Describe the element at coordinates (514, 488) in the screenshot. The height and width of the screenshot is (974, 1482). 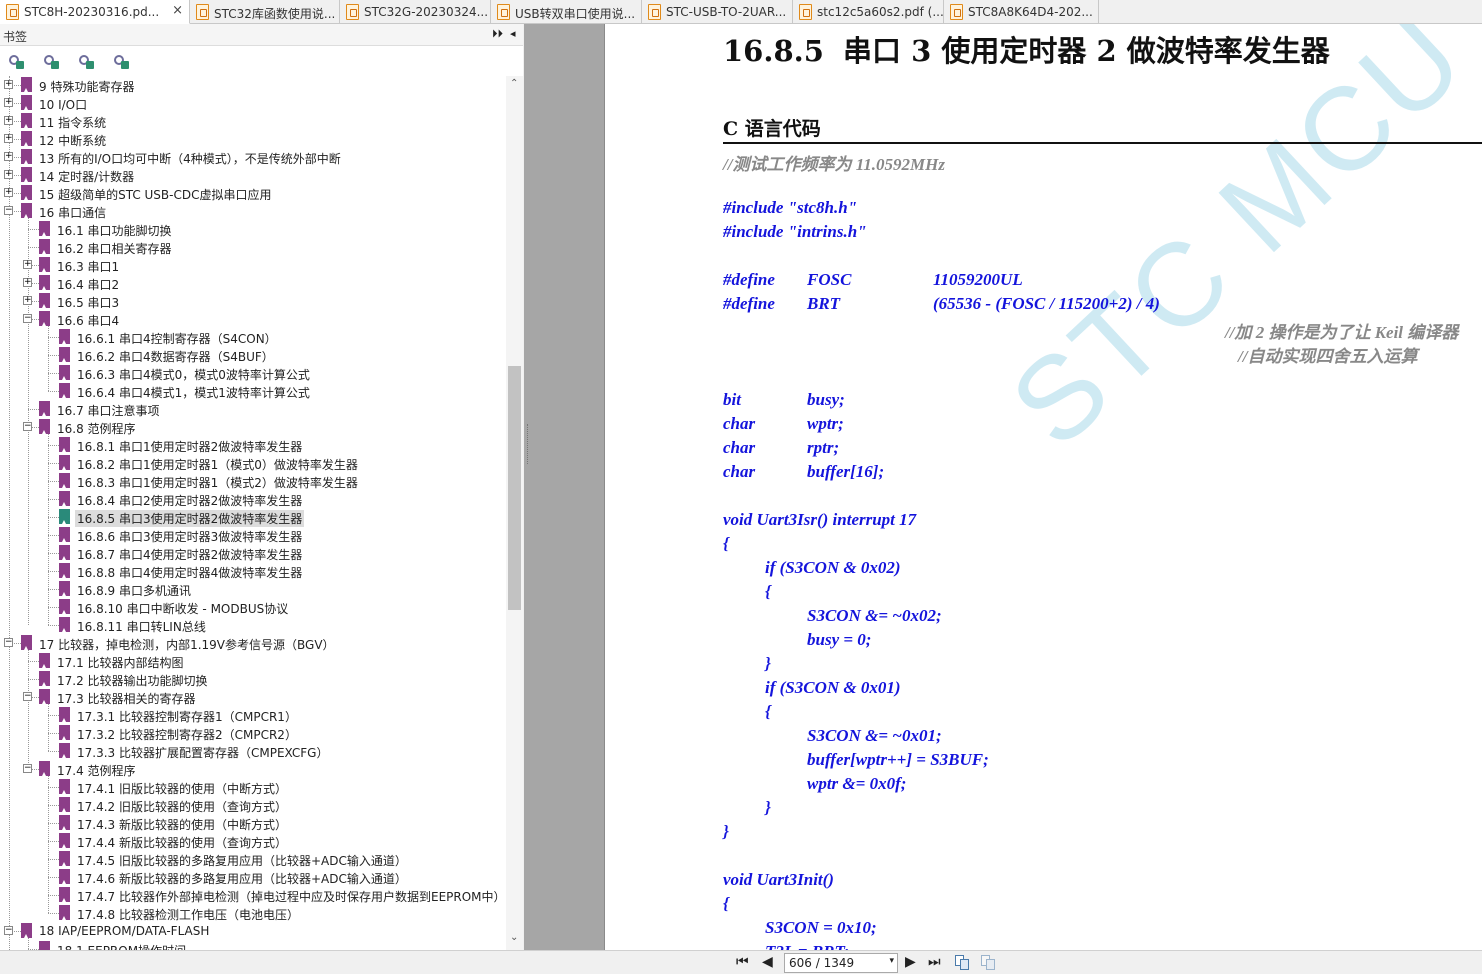
I see `scrollbar-thumb` at that location.